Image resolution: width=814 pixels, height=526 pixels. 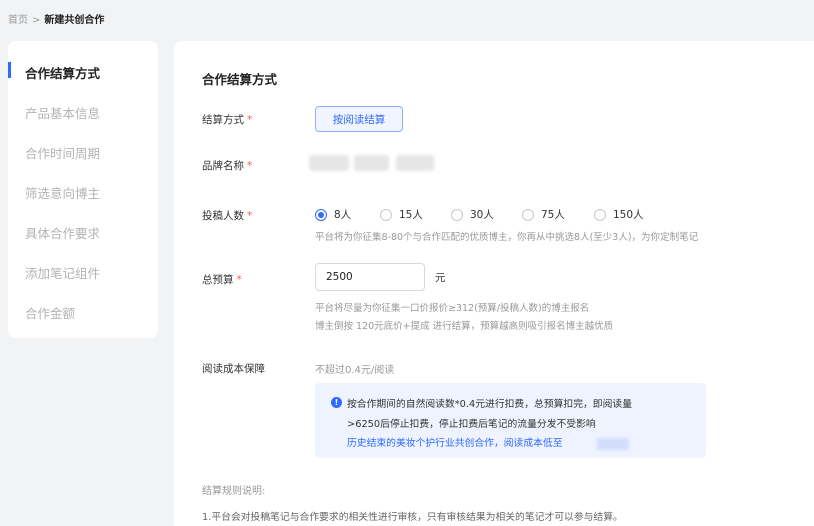 What do you see at coordinates (9, 70) in the screenshot?
I see `active-indicator` at bounding box center [9, 70].